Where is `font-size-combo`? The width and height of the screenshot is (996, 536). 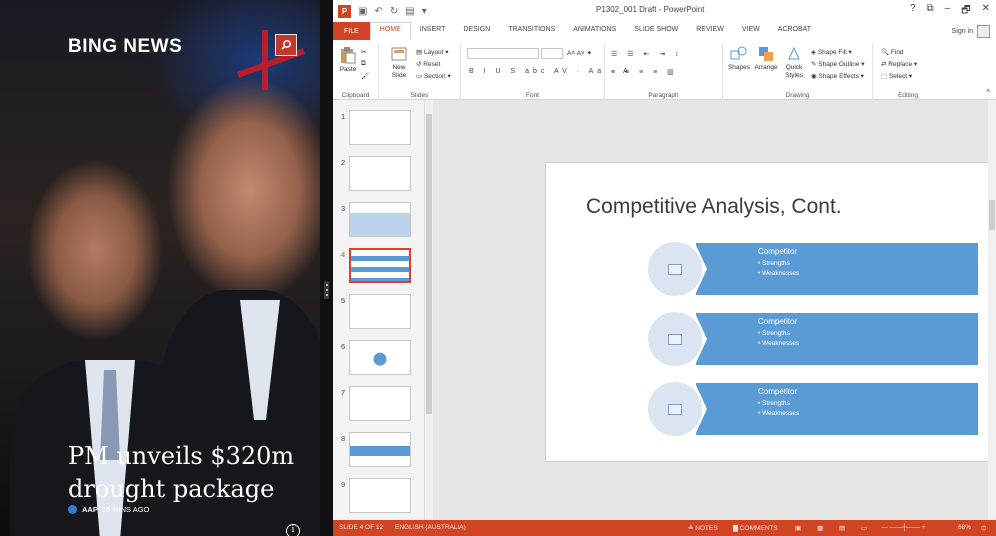
font-size-combo is located at coordinates (552, 53).